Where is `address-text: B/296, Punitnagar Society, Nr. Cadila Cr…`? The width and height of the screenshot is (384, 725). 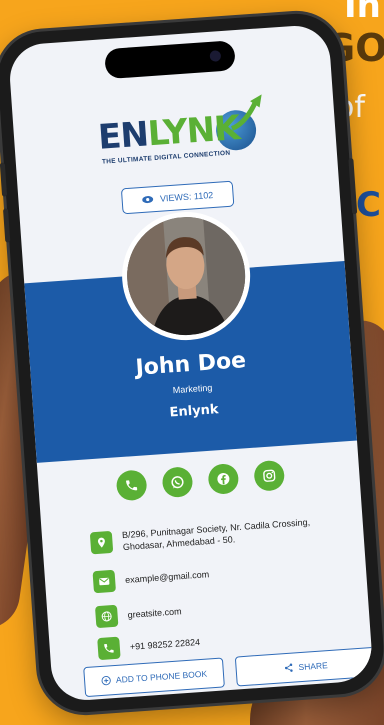 address-text: B/296, Punitnagar Society, Nr. Cadila Cr… is located at coordinates (217, 534).